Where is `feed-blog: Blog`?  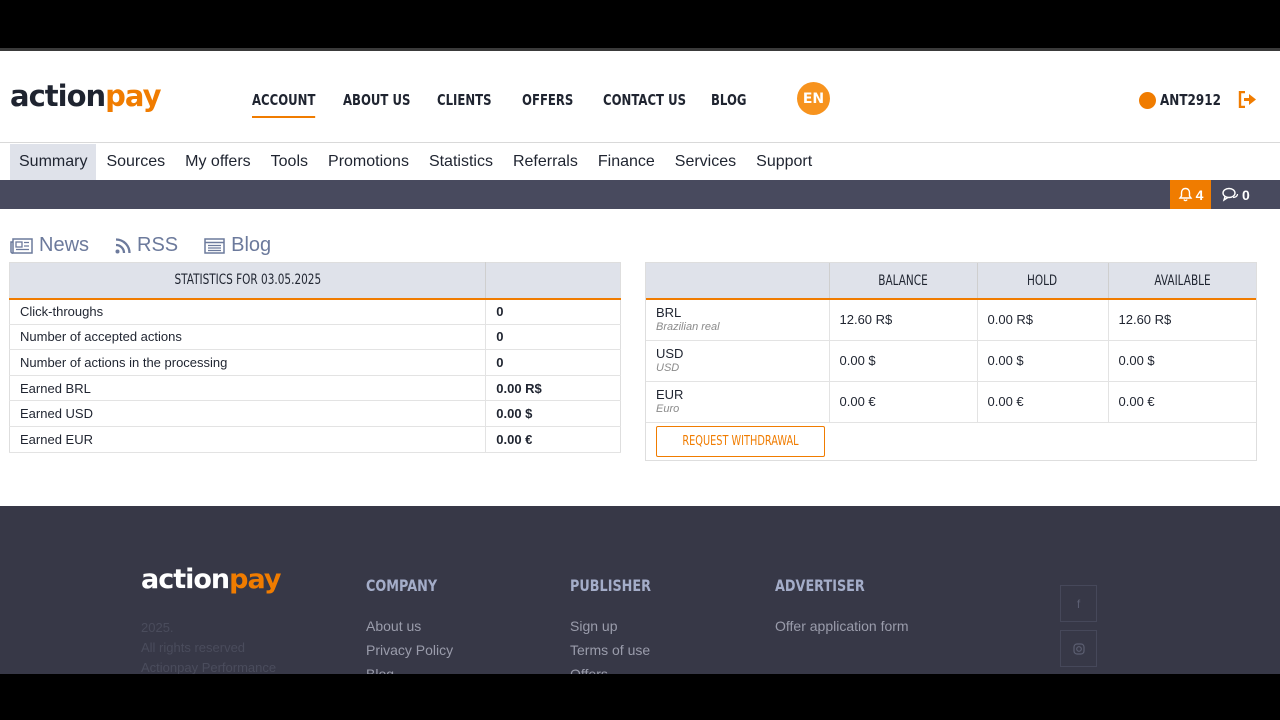
feed-blog: Blog is located at coordinates (237, 245).